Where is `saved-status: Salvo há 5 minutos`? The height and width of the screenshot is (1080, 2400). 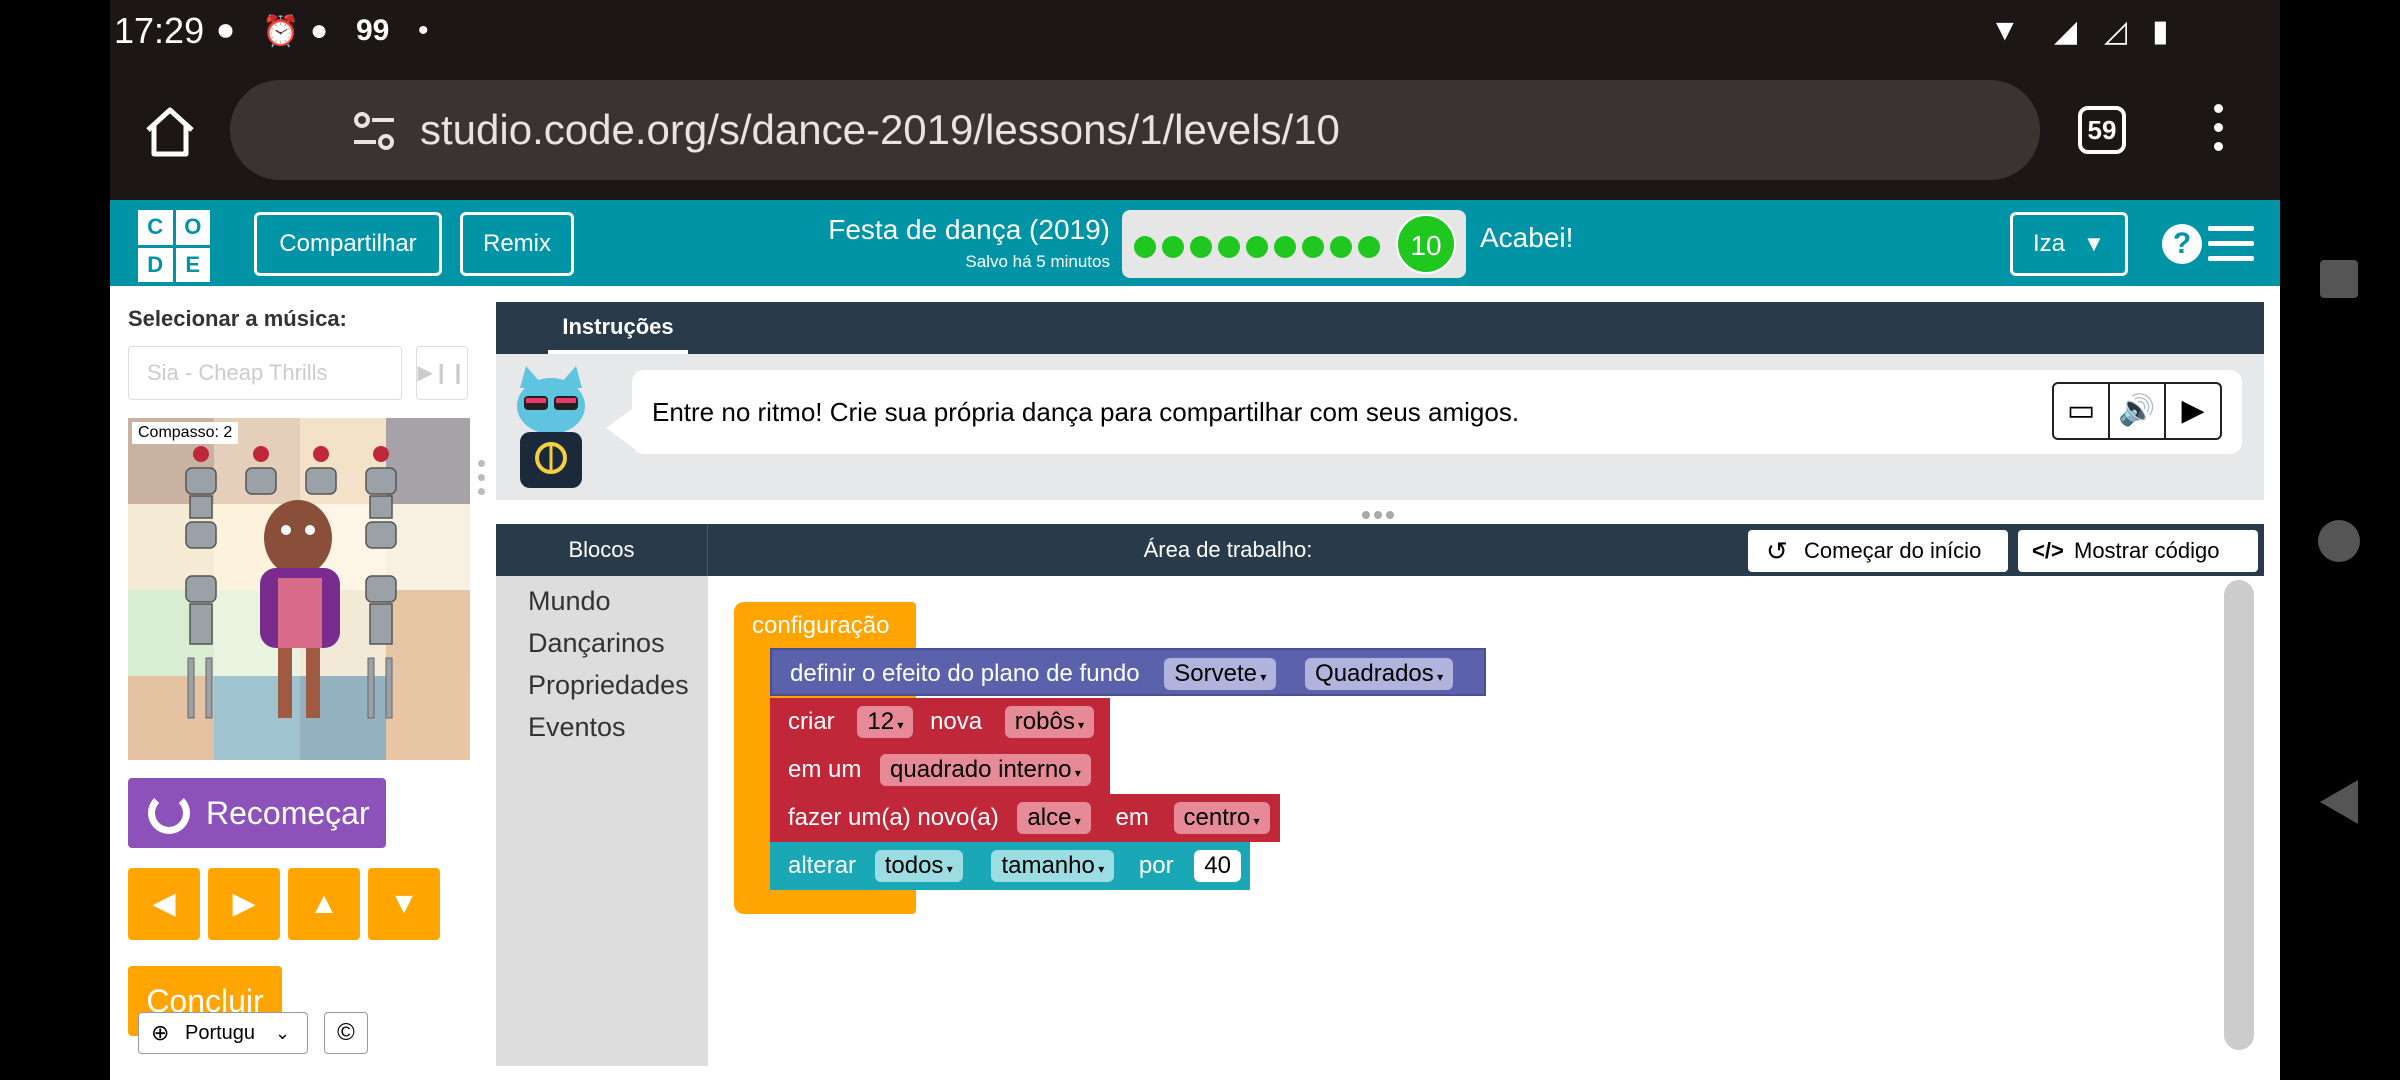 saved-status: Salvo há 5 minutos is located at coordinates (1037, 261).